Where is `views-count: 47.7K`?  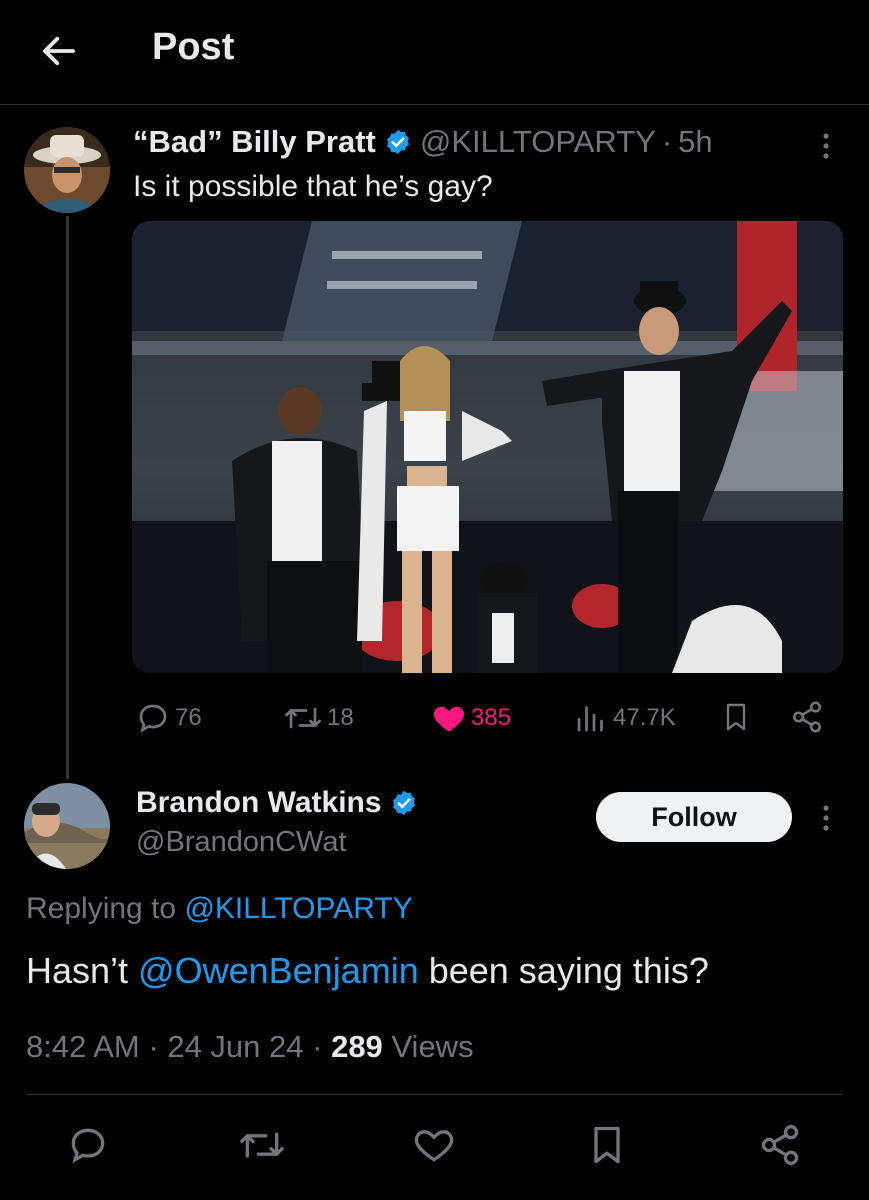 views-count: 47.7K is located at coordinates (644, 717).